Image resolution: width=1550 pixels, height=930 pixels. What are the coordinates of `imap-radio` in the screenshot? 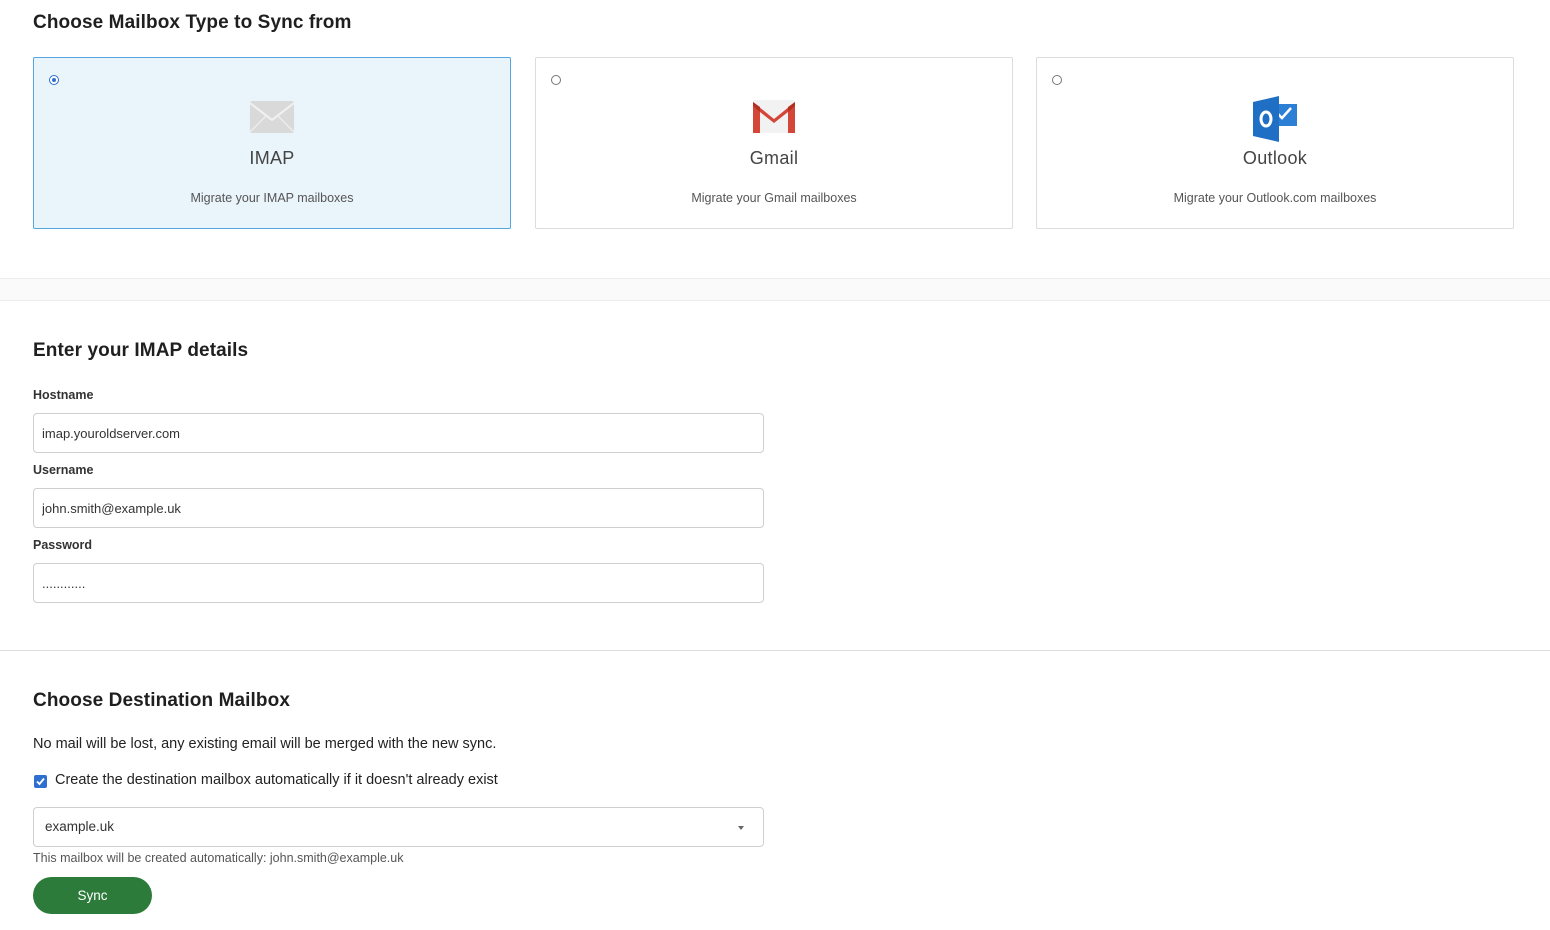 It's located at (54, 80).